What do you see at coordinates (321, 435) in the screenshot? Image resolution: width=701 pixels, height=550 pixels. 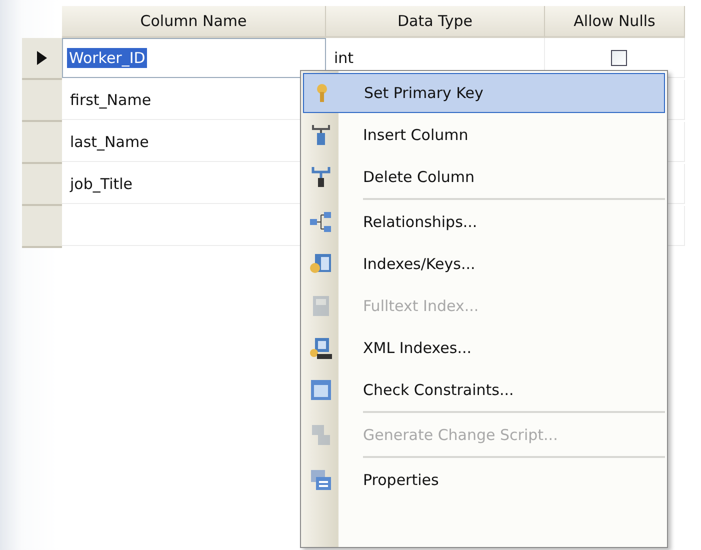 I see `script-icon` at bounding box center [321, 435].